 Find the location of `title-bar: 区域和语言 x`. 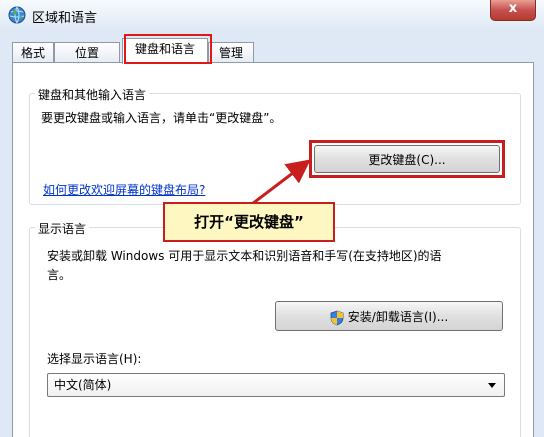

title-bar: 区域和语言 x is located at coordinates (272, 15).